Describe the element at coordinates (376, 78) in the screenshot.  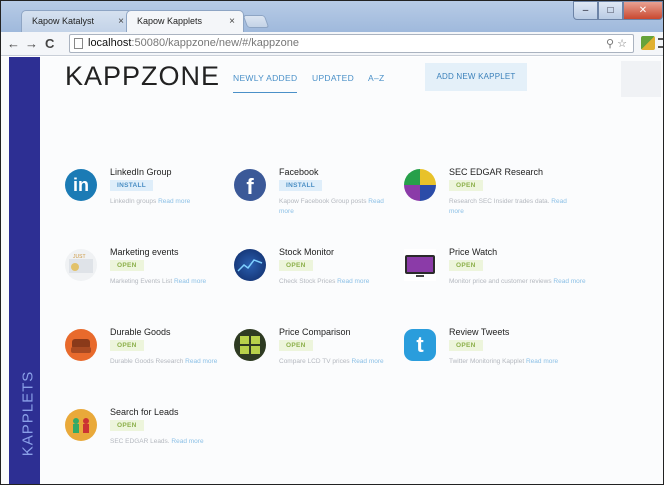
I see `nav-a-z: A–Z` at that location.